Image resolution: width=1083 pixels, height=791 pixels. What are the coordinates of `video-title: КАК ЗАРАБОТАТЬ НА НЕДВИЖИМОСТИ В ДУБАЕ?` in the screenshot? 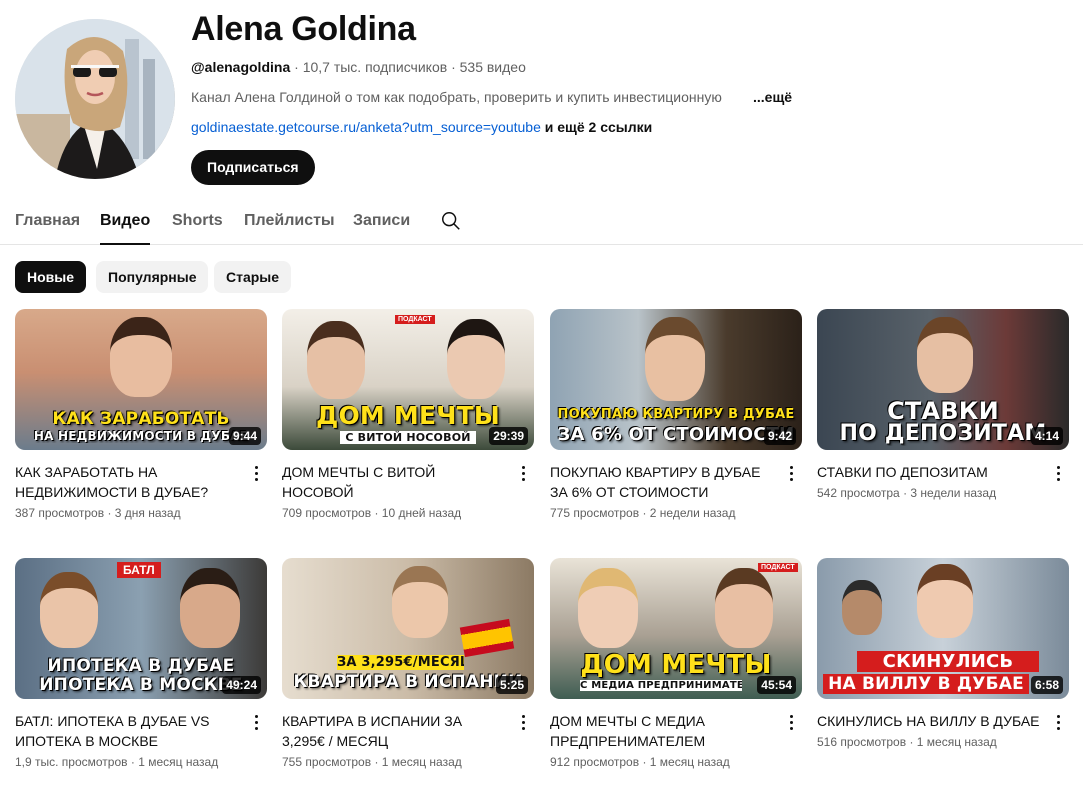 It's located at (127, 482).